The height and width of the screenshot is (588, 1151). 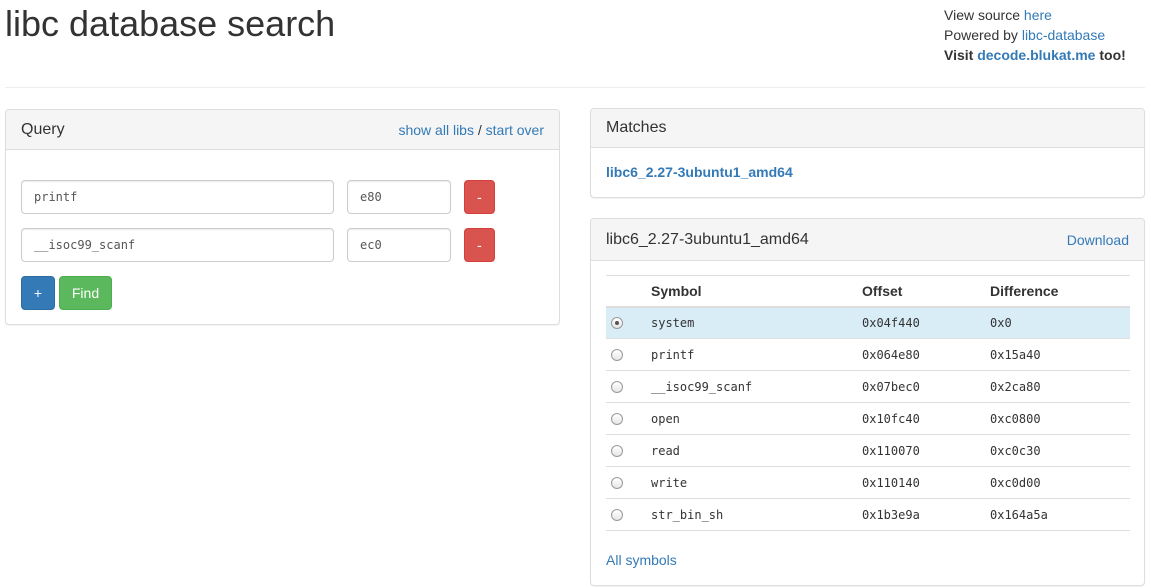 What do you see at coordinates (1060, 354) in the screenshot?
I see `difference-cell: 0x15a40` at bounding box center [1060, 354].